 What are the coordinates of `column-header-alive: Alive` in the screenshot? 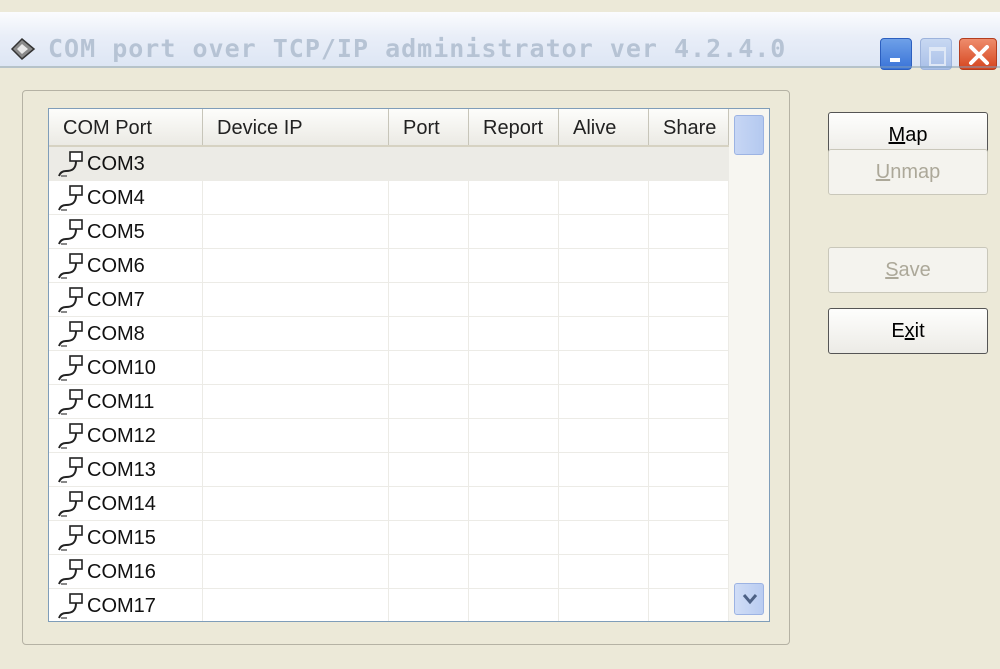 It's located at (604, 127).